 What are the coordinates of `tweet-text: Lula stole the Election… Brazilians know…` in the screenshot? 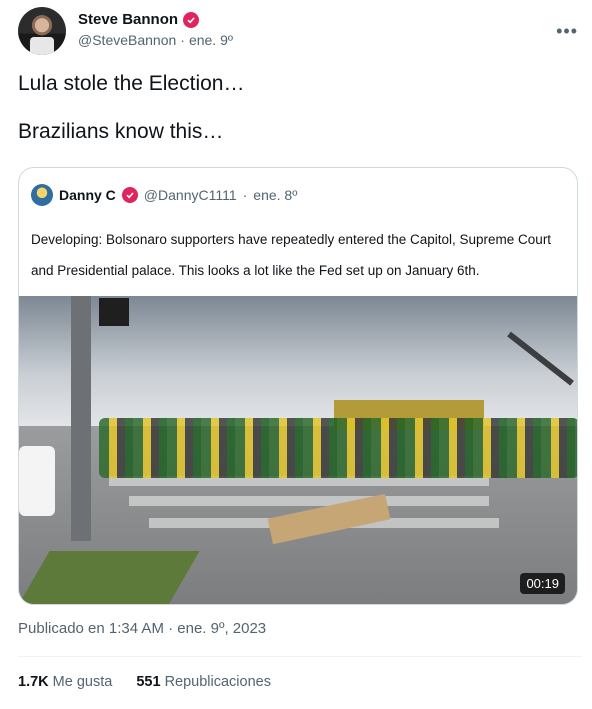 It's located at (296, 108).